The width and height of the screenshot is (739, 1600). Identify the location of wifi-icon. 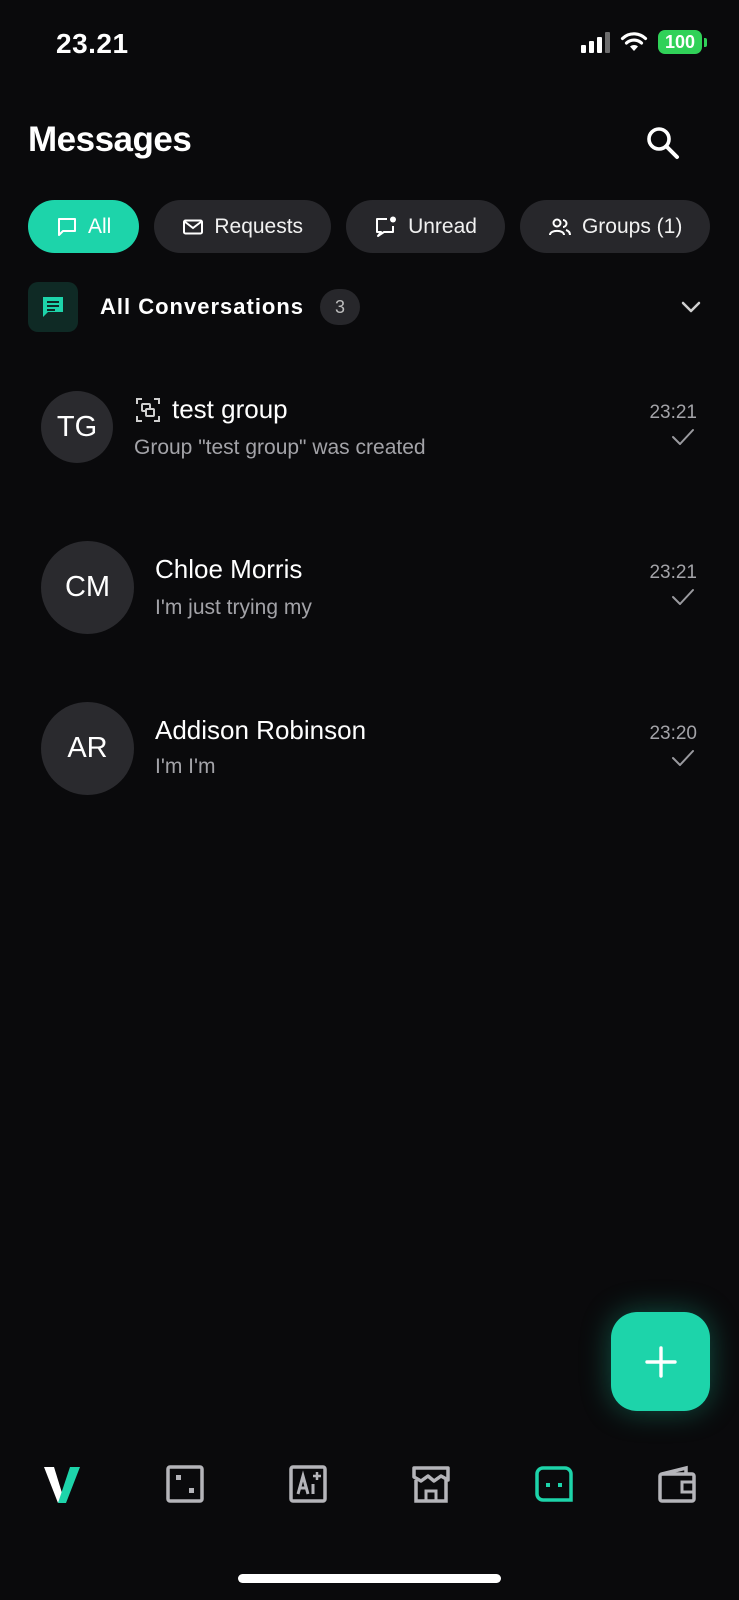
(634, 41).